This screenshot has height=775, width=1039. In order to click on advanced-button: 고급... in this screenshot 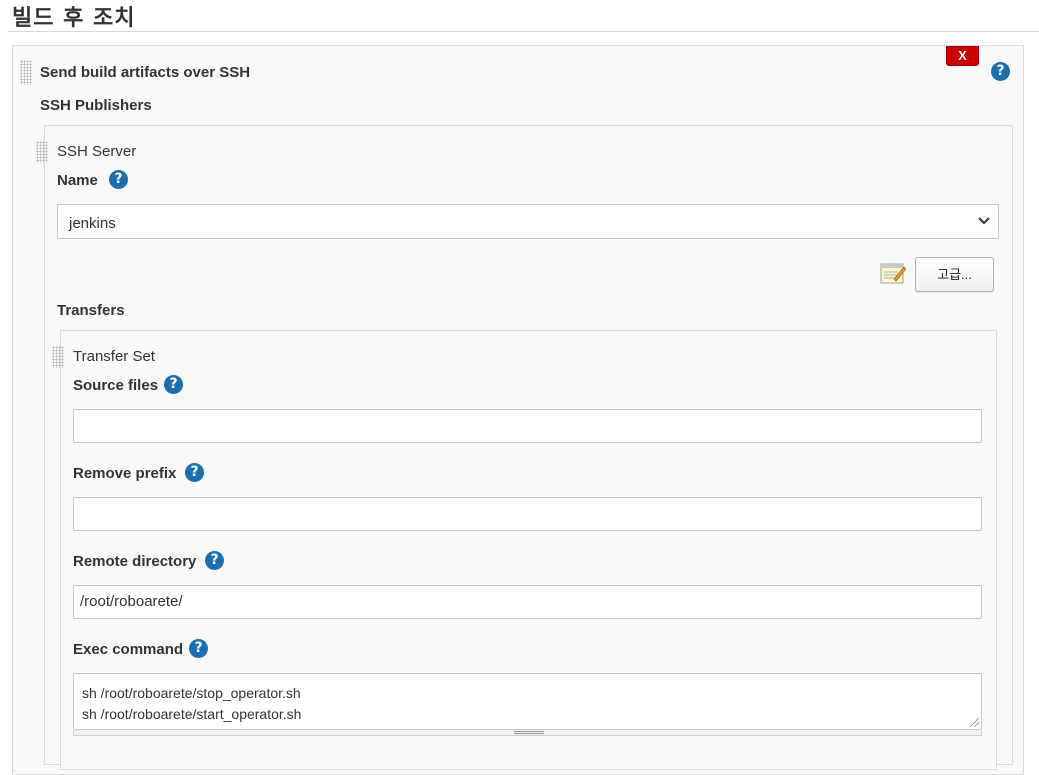, I will do `click(954, 274)`.